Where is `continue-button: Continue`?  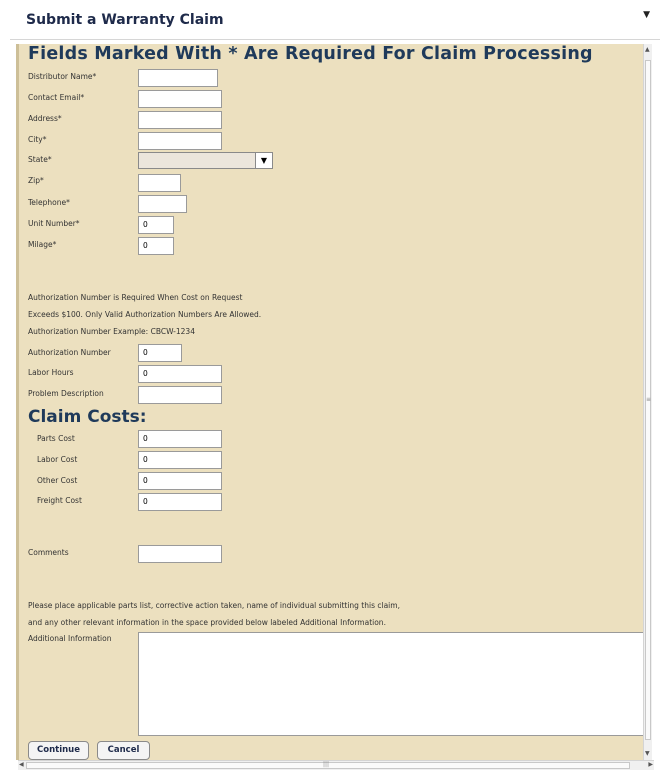
continue-button: Continue is located at coordinates (58, 750).